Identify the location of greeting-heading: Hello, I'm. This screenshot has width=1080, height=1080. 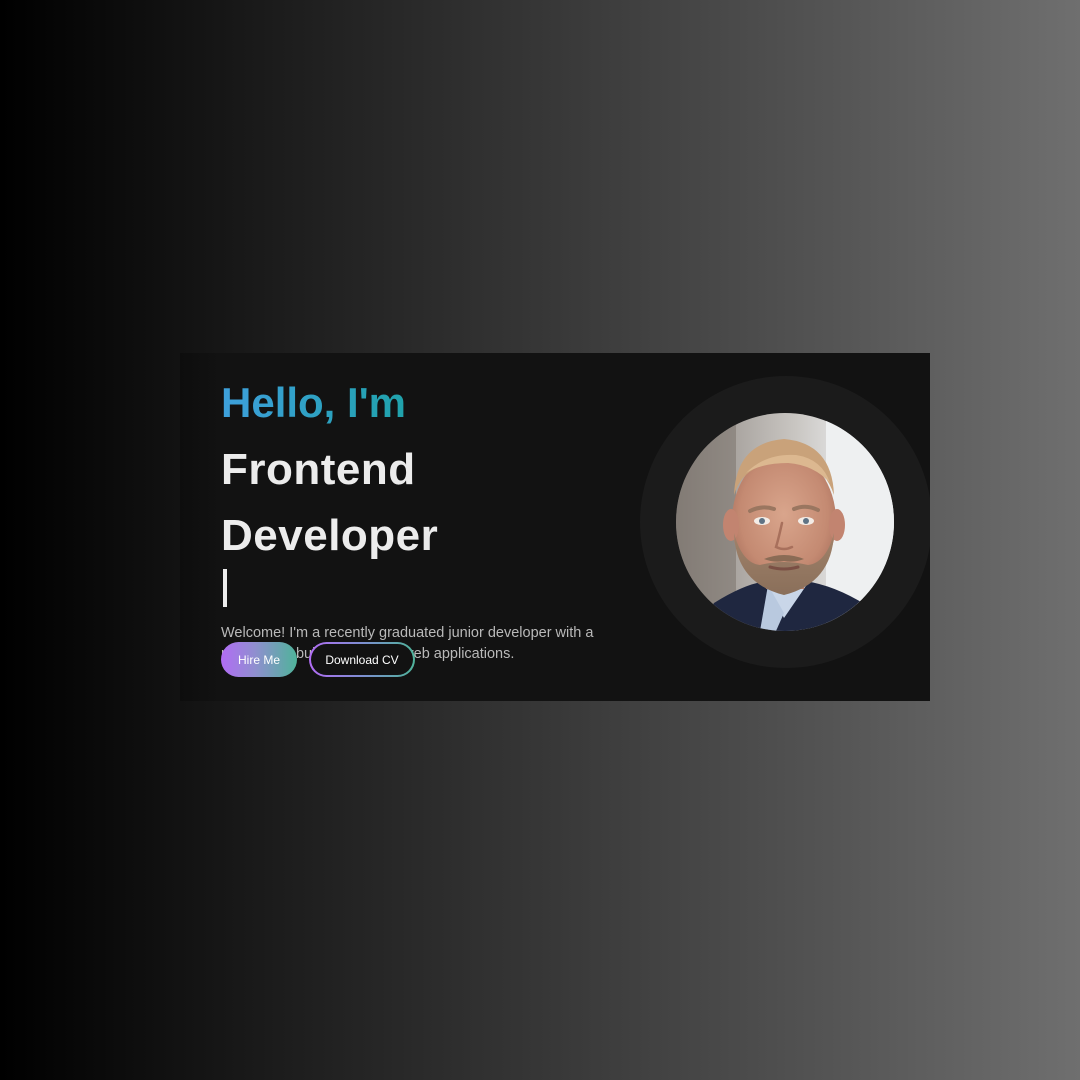
(421, 403).